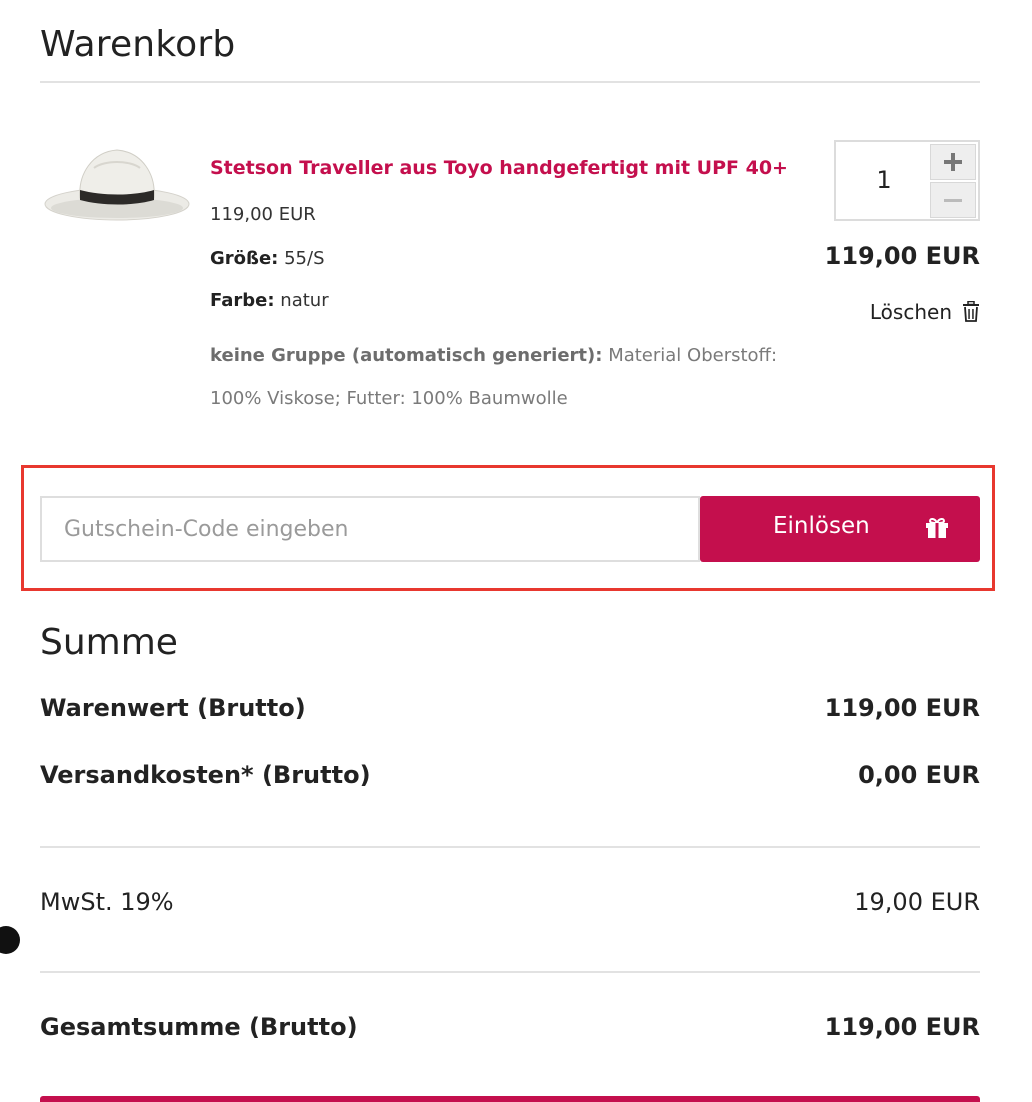  I want to click on size-attribute: Größe: 55/S, so click(267, 258).